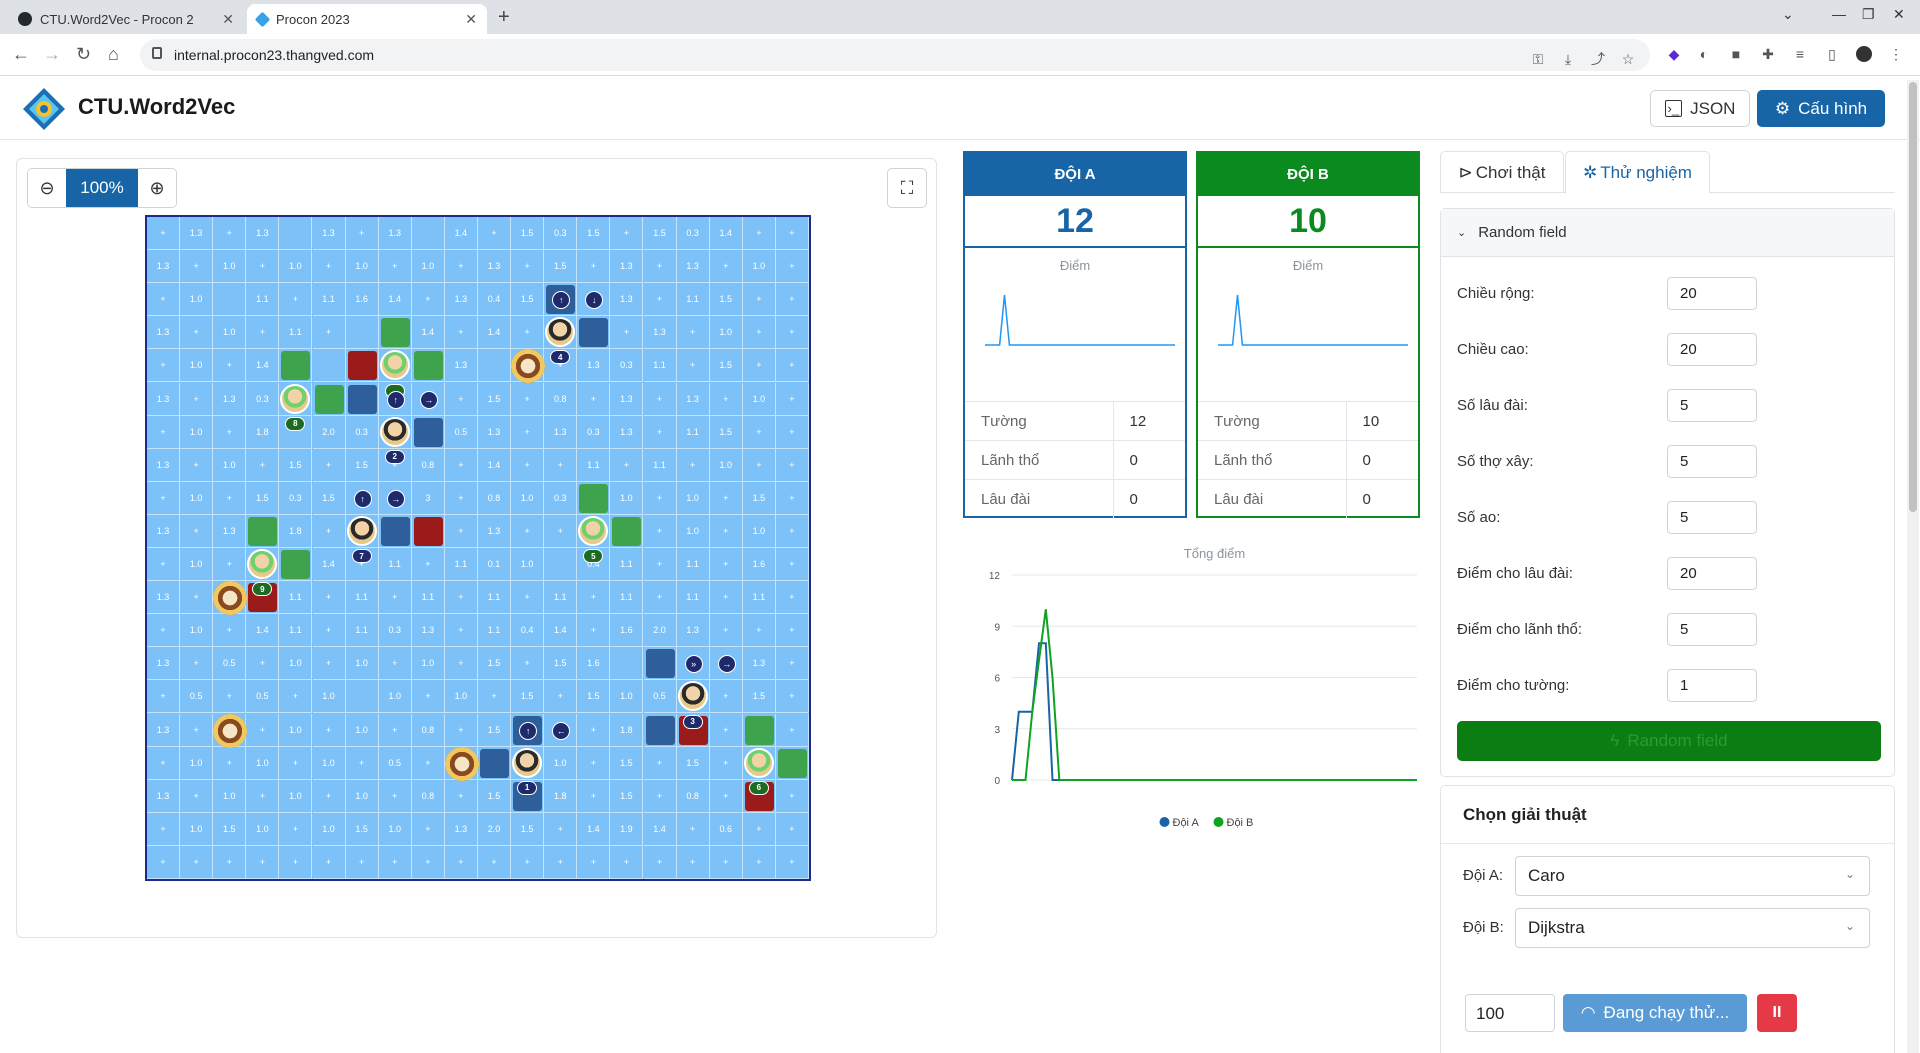 Image resolution: width=1920 pixels, height=1053 pixels. What do you see at coordinates (1669, 741) in the screenshot?
I see `random-field-button: ϟ Random field` at bounding box center [1669, 741].